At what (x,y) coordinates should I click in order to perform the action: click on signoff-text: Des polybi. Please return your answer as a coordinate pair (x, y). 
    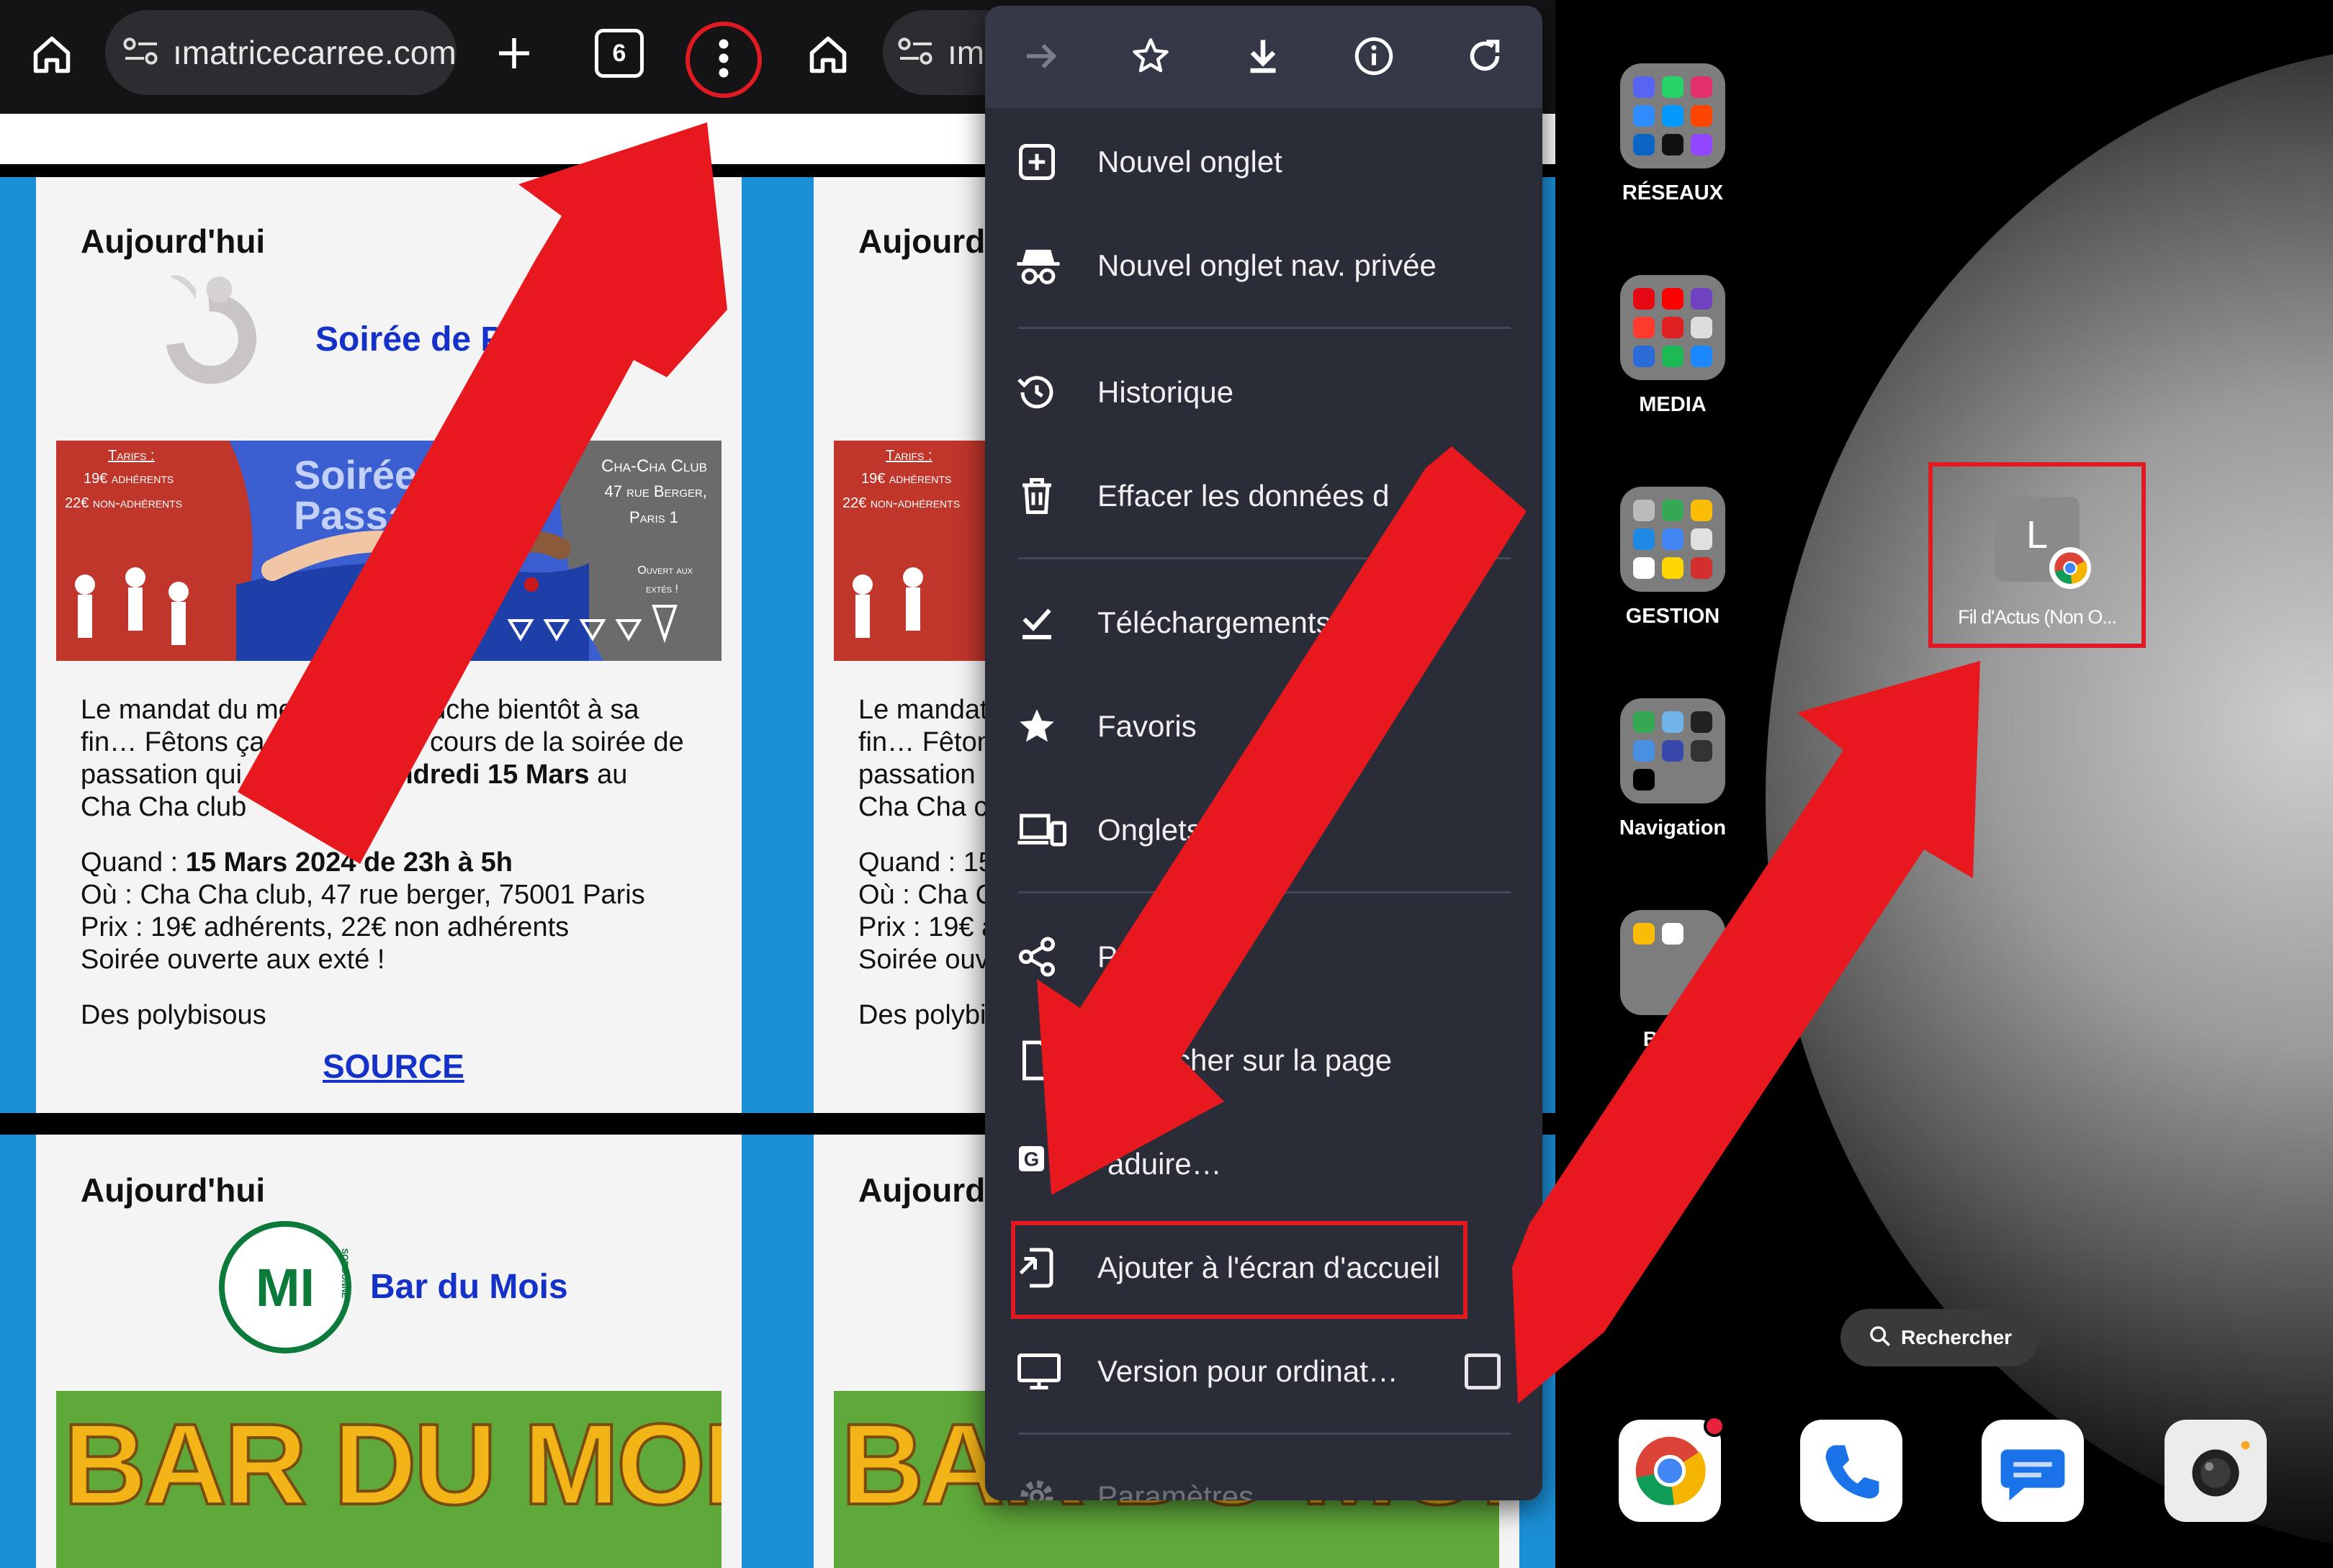
    Looking at the image, I should click on (922, 1015).